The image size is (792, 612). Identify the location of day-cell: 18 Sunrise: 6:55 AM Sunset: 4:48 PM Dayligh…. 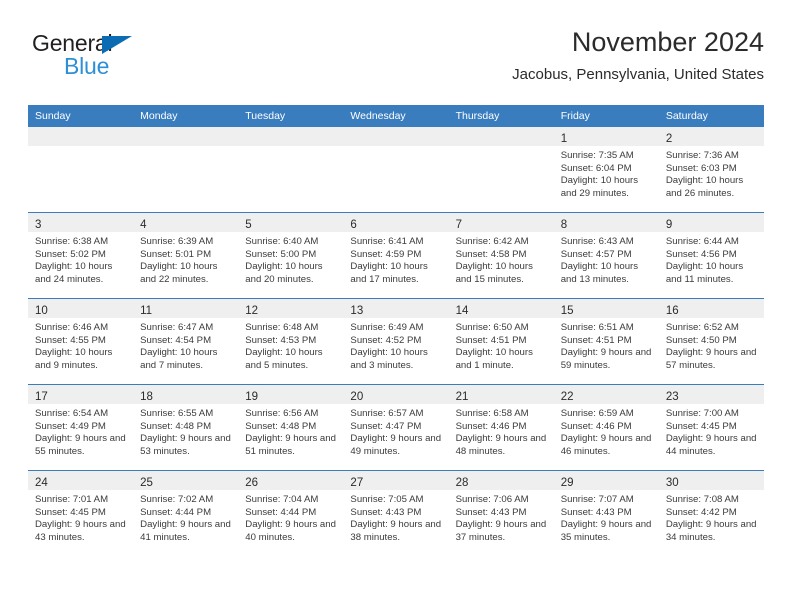
(186, 427).